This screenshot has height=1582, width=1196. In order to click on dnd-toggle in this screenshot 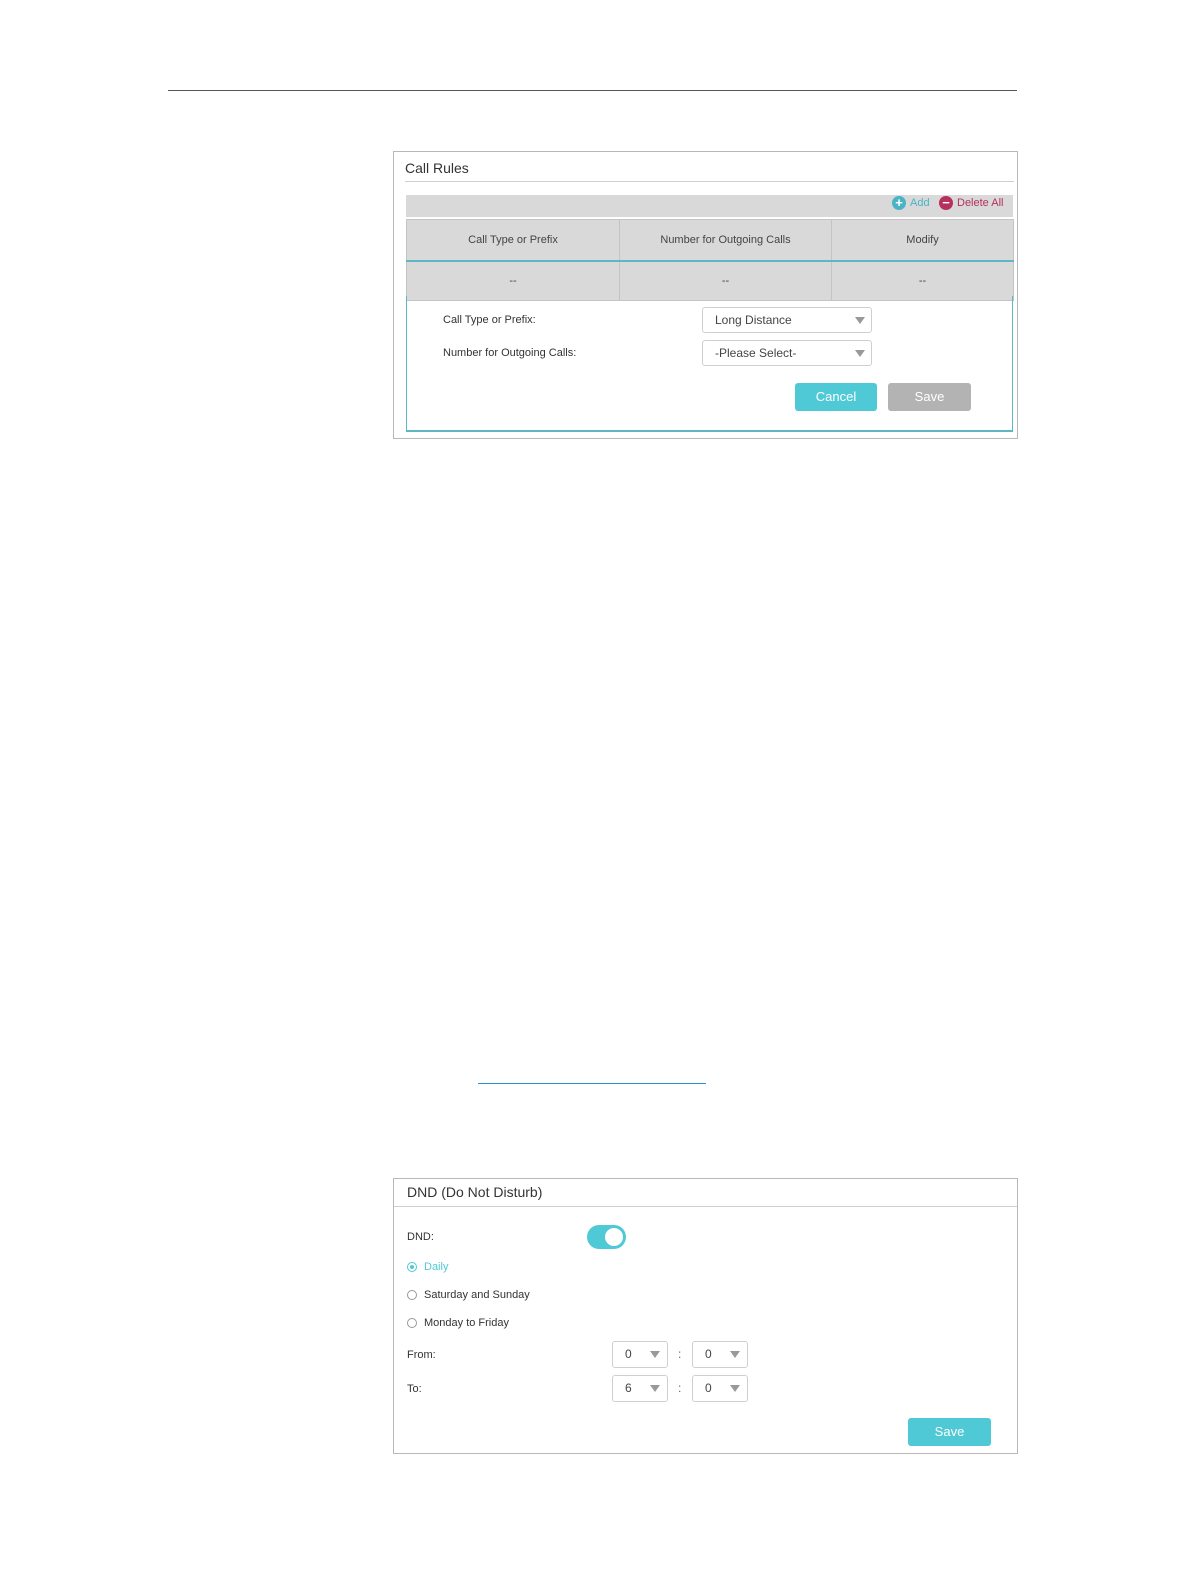, I will do `click(606, 1237)`.